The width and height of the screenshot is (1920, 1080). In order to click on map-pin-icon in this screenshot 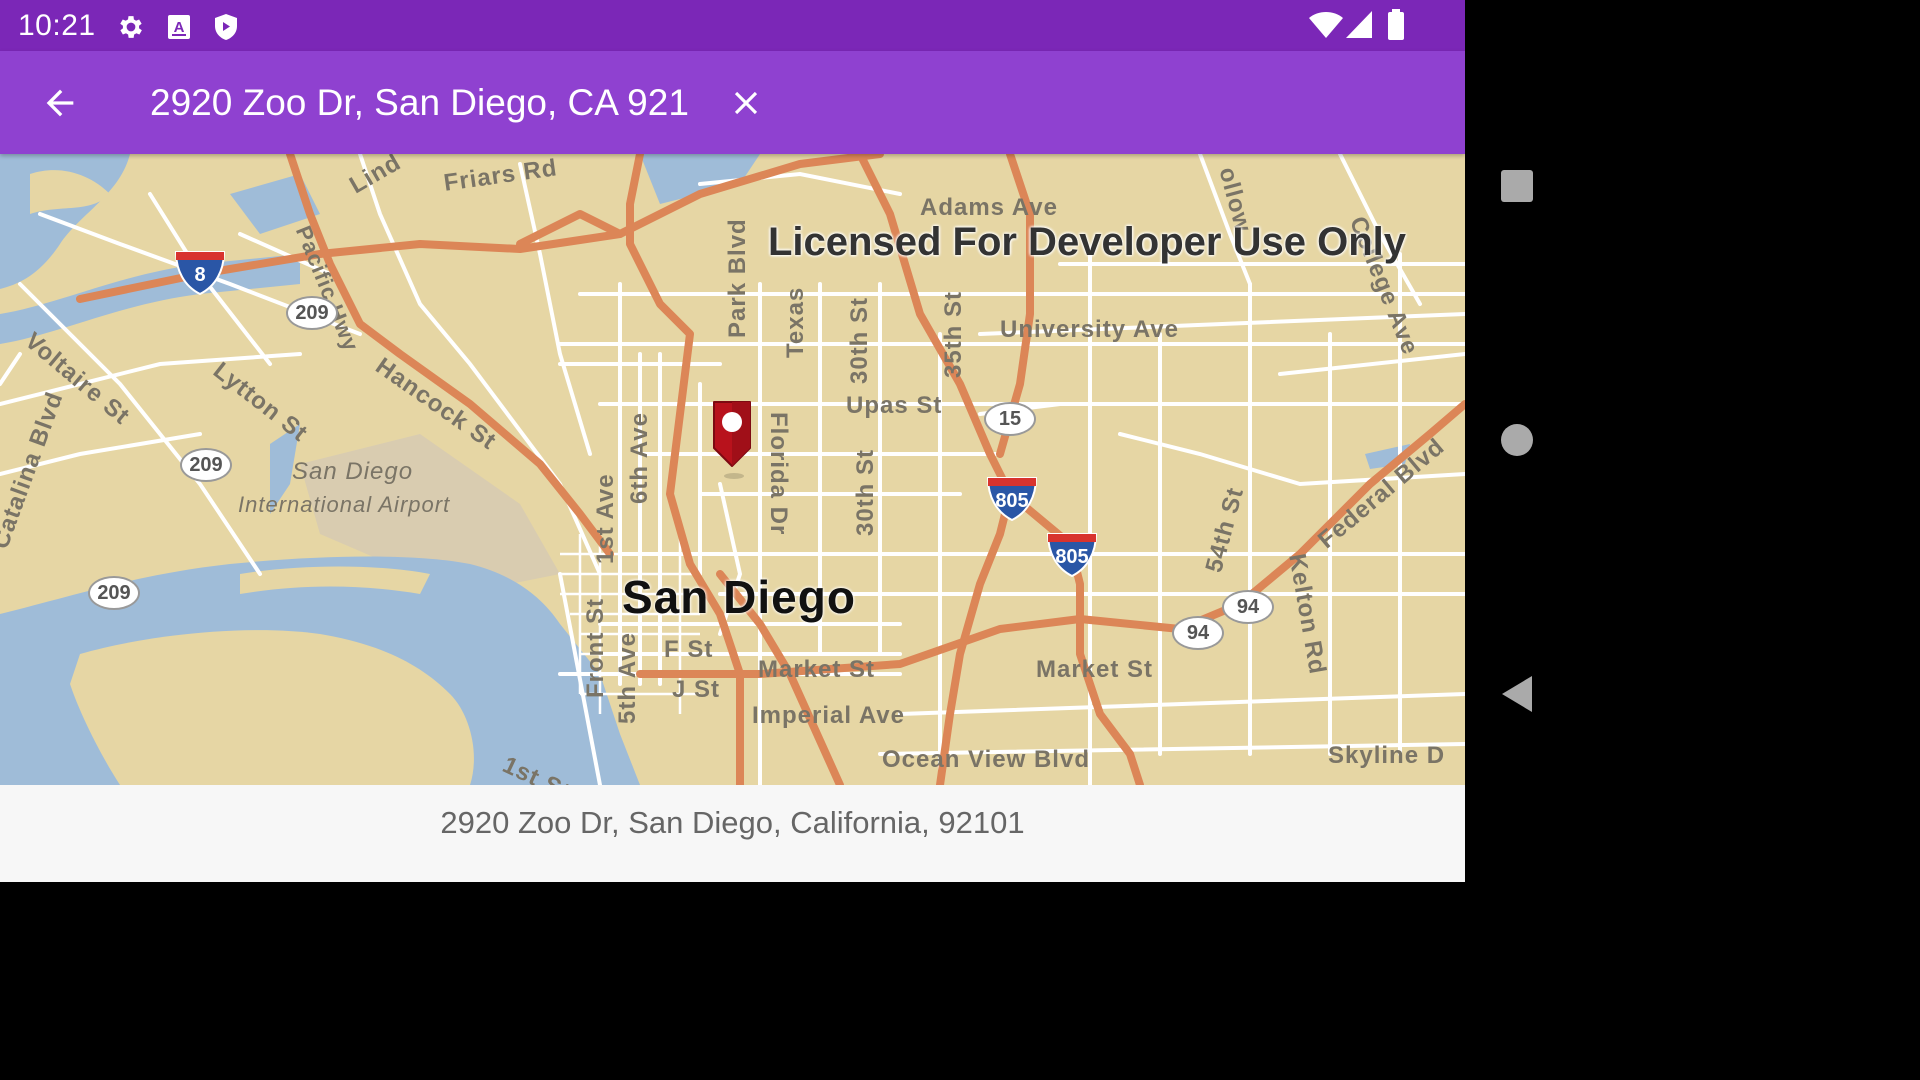, I will do `click(732, 434)`.